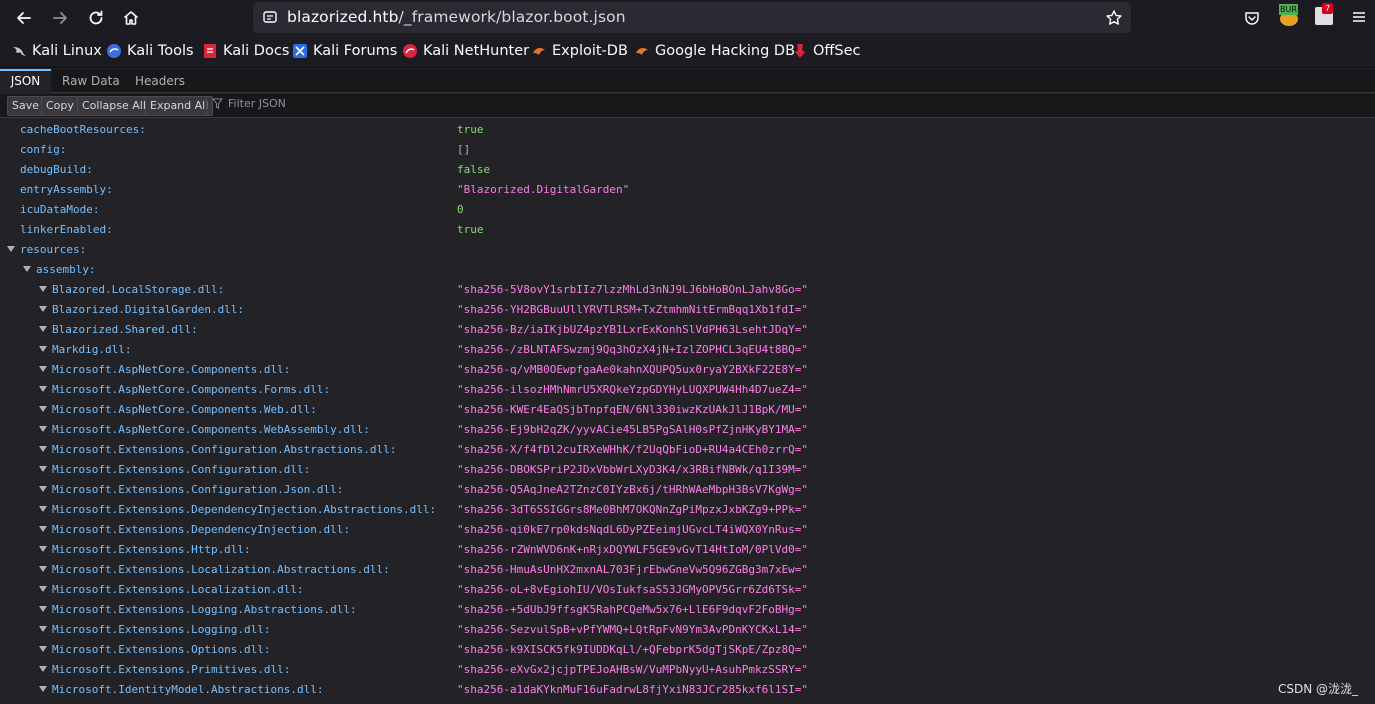 Image resolution: width=1375 pixels, height=704 pixels. Describe the element at coordinates (687, 129) in the screenshot. I see `json-row: cacheBootResources: true` at that location.